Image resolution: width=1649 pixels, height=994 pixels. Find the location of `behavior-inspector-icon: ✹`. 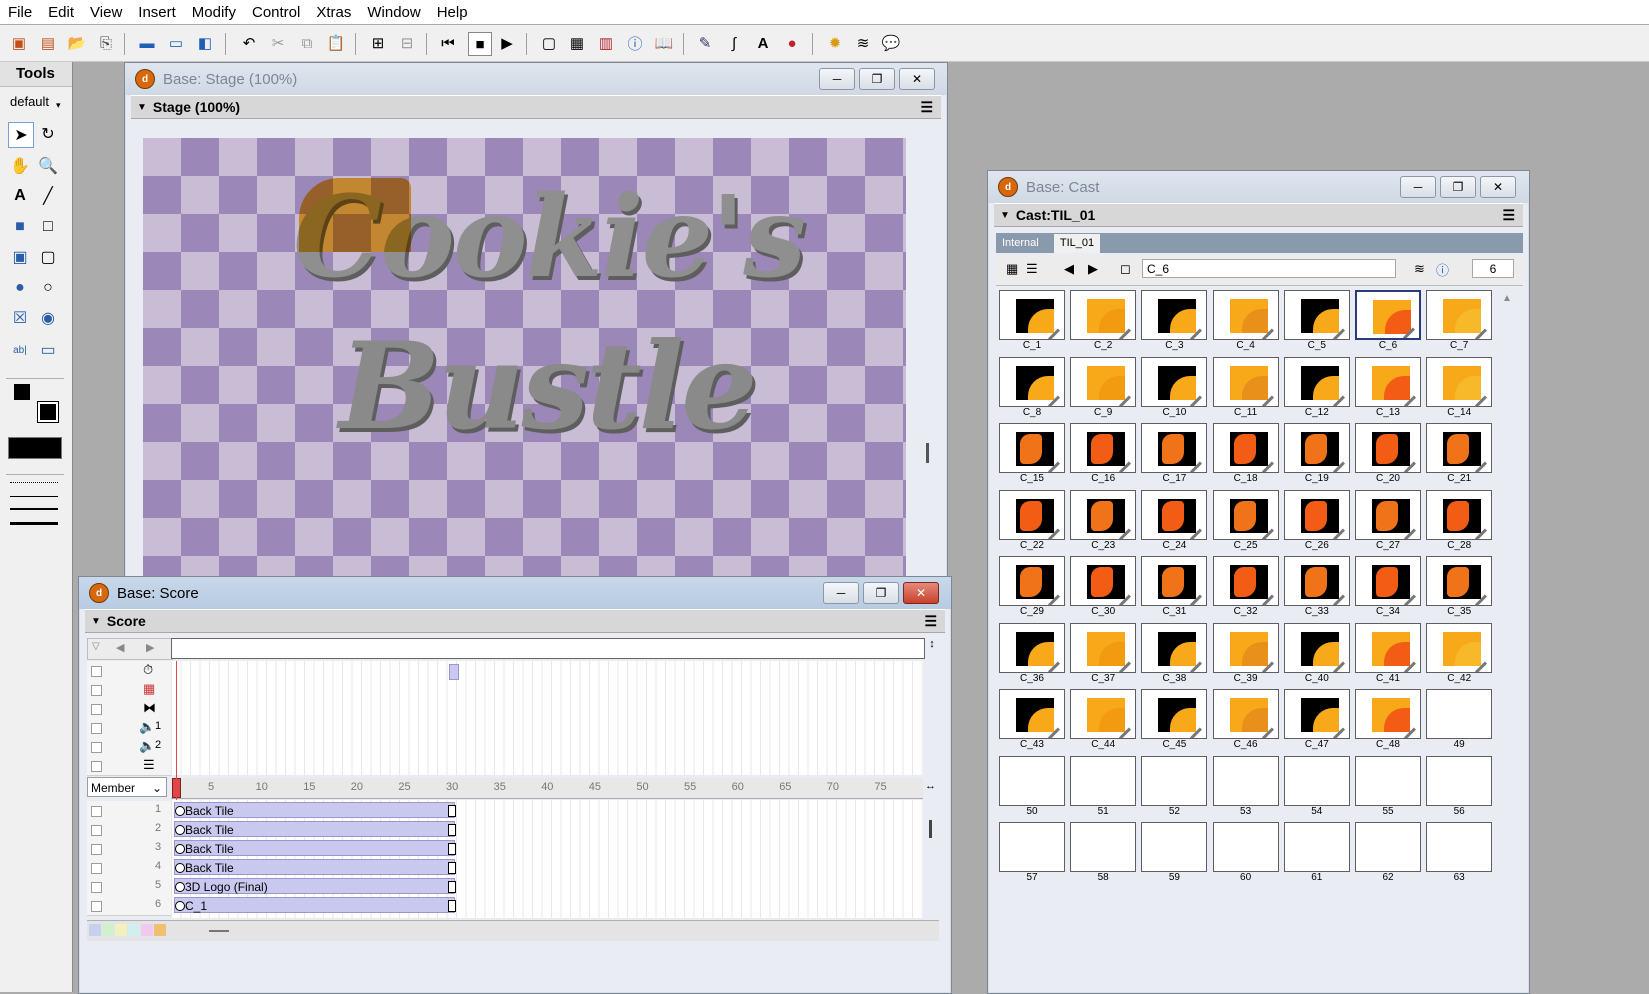

behavior-inspector-icon: ✹ is located at coordinates (835, 43).